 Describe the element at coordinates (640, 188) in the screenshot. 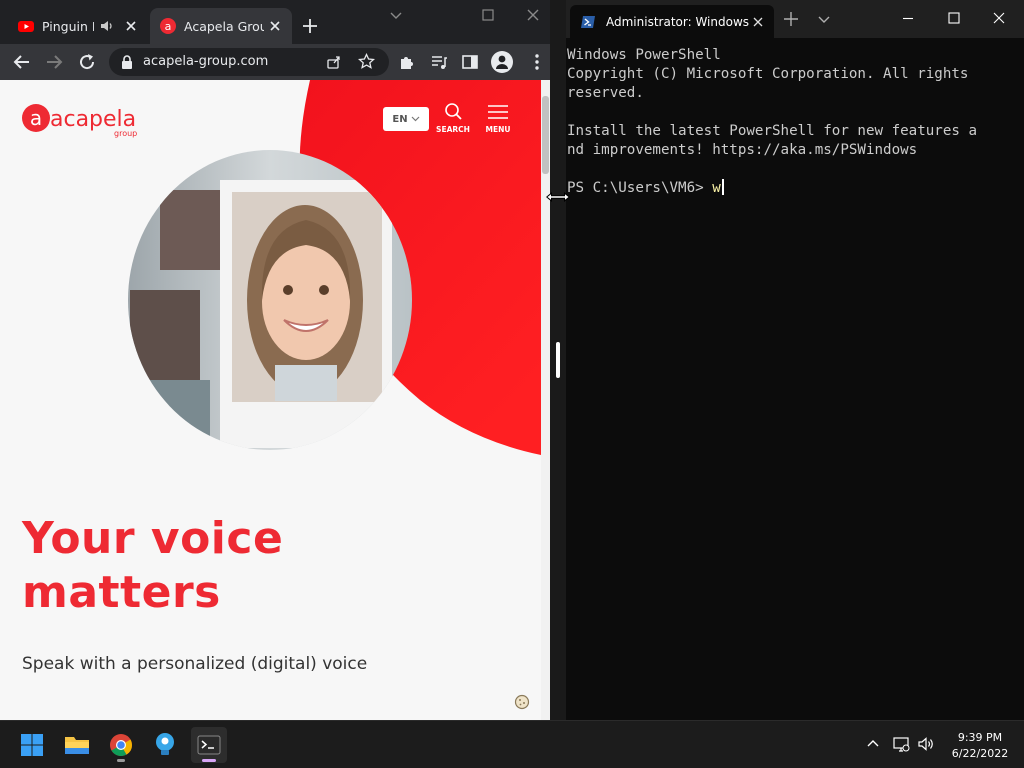

I see `prompt: PS C:\Users\VM6>` at that location.